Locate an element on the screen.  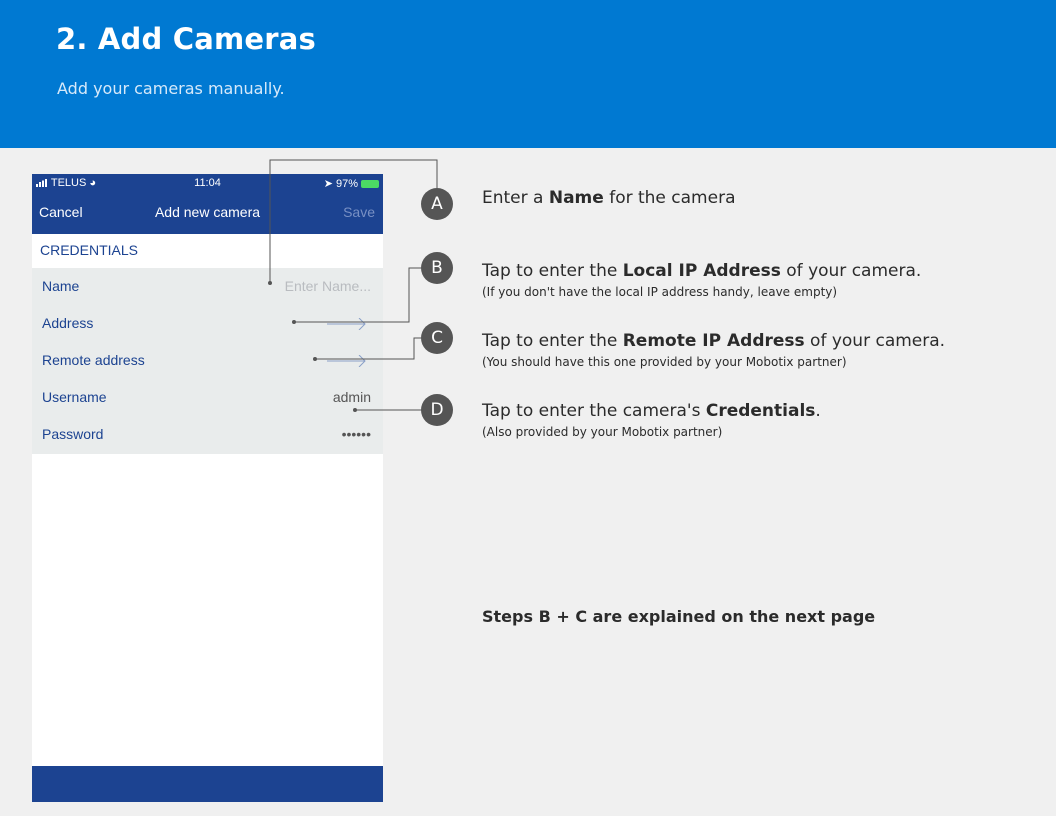
connector-a-dot is located at coordinates (270, 283).